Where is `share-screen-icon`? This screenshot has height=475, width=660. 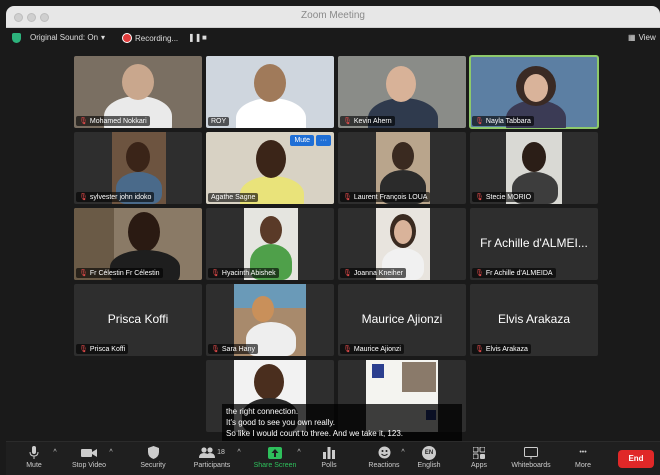 share-screen-icon is located at coordinates (275, 452).